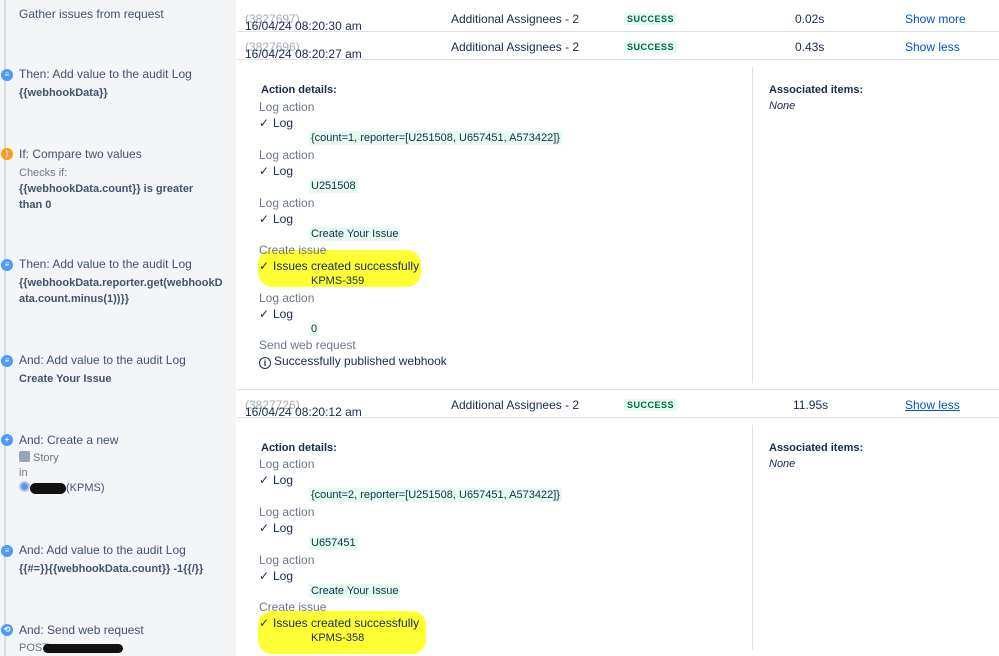 The image size is (999, 656). What do you see at coordinates (23, 473) in the screenshot?
I see `rule-step-in-label: in` at bounding box center [23, 473].